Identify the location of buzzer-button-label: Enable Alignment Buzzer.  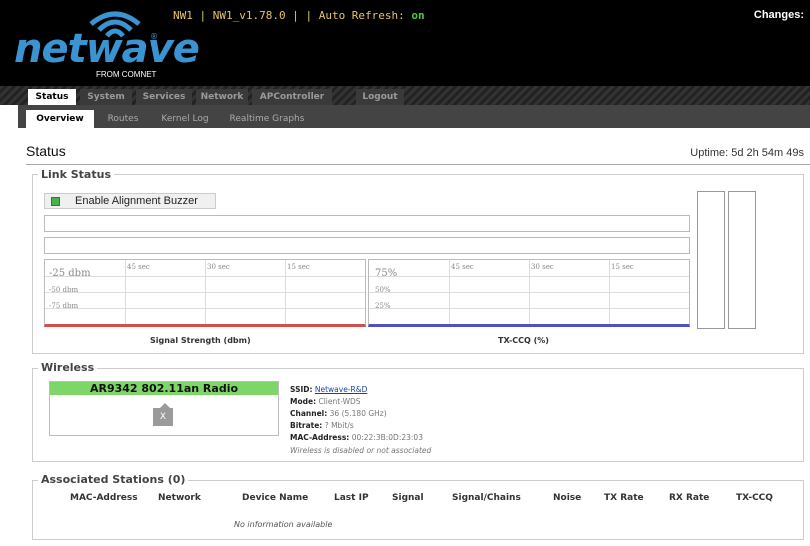
(136, 201).